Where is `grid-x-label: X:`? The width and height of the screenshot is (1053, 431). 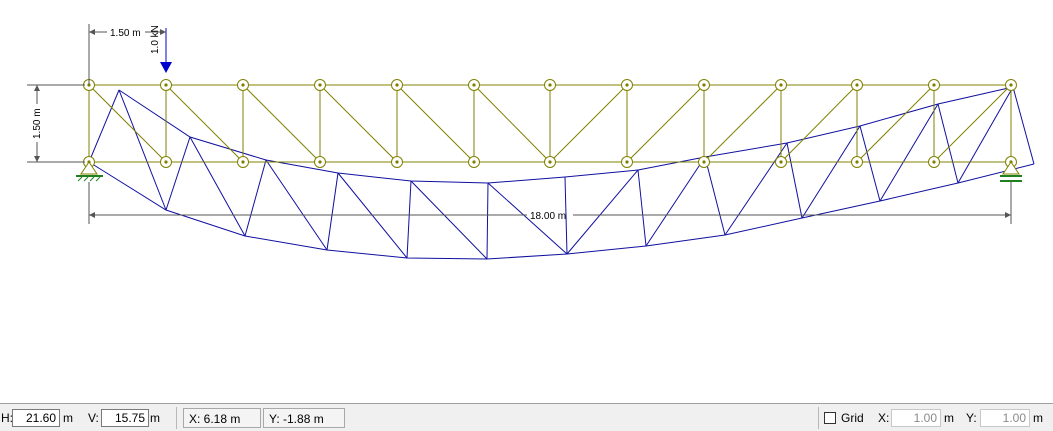 grid-x-label: X: is located at coordinates (884, 418).